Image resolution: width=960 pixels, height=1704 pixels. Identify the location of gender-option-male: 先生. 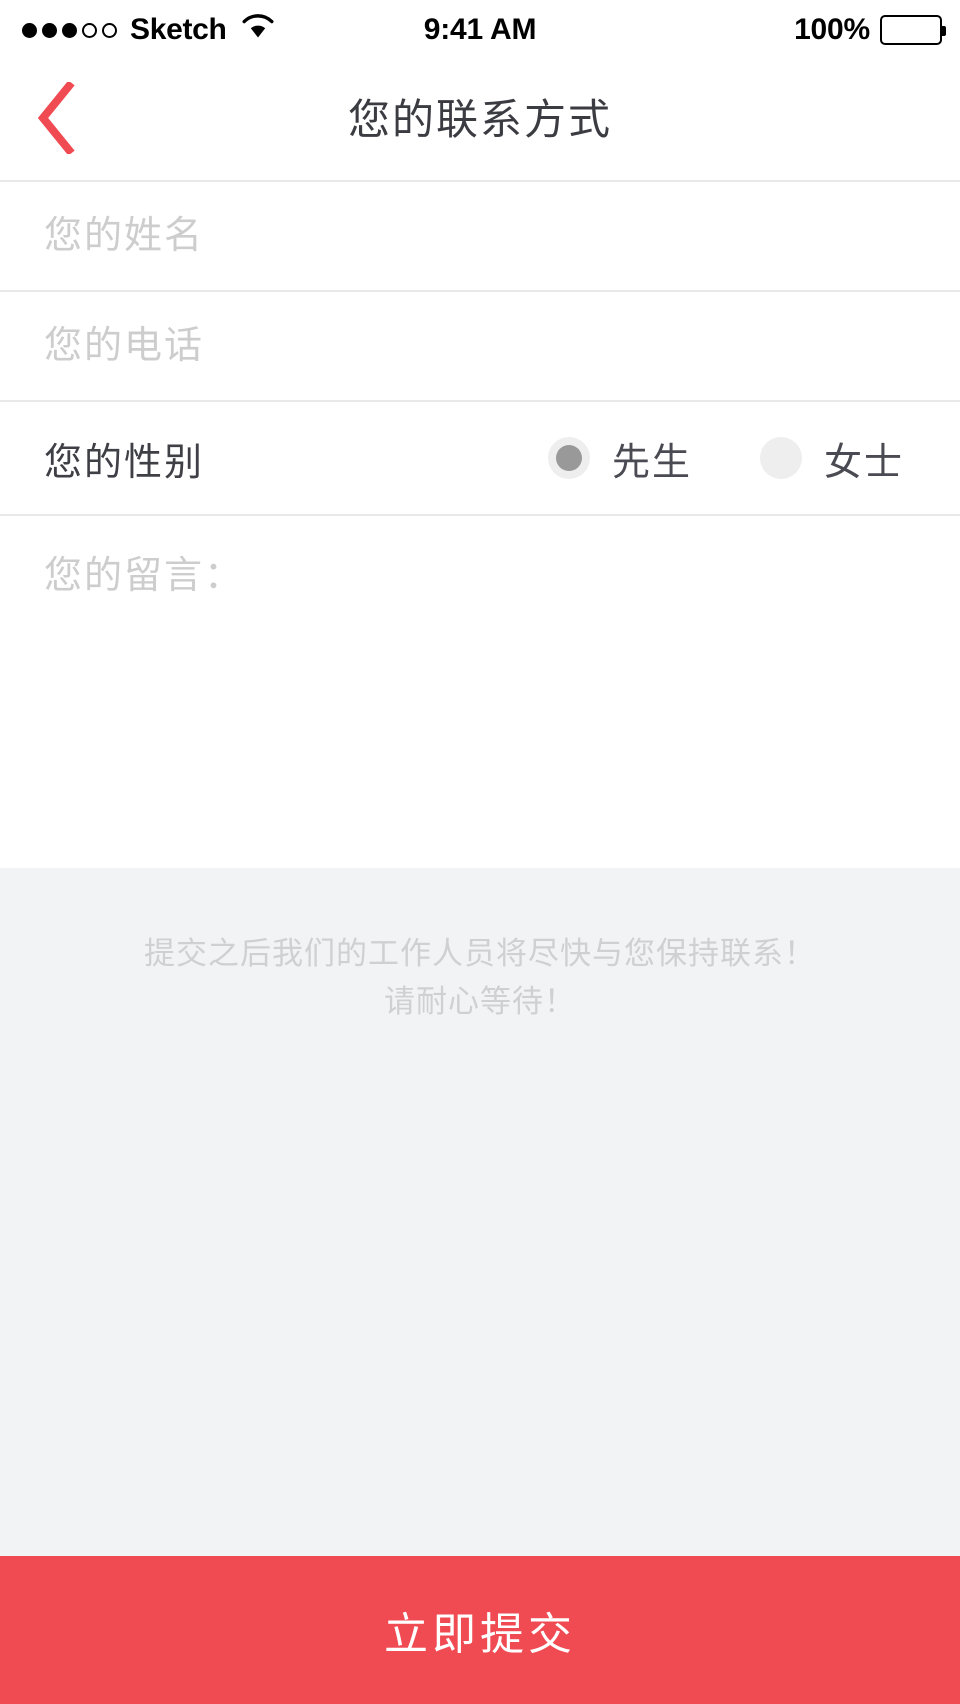
(619, 458).